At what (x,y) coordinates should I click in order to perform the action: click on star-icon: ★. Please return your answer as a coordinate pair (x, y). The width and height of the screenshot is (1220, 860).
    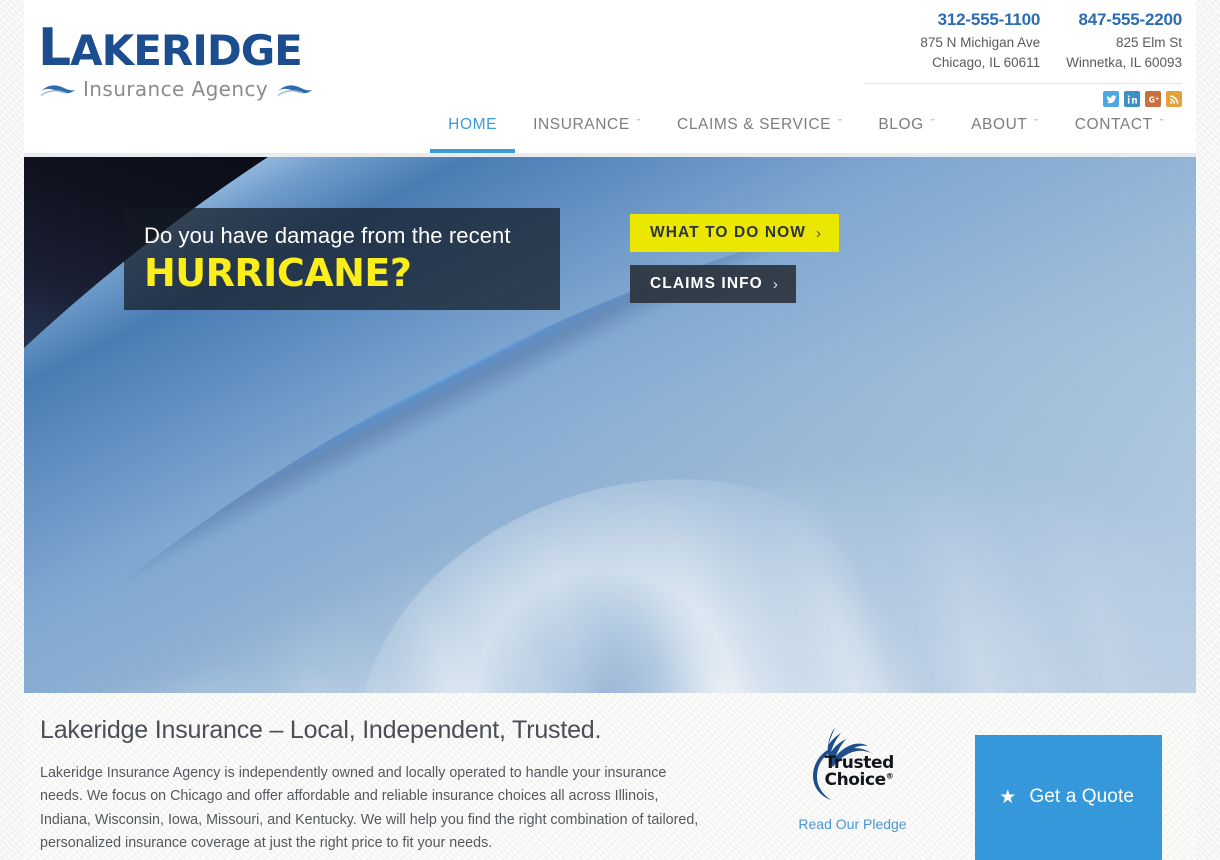
    Looking at the image, I should click on (1008, 797).